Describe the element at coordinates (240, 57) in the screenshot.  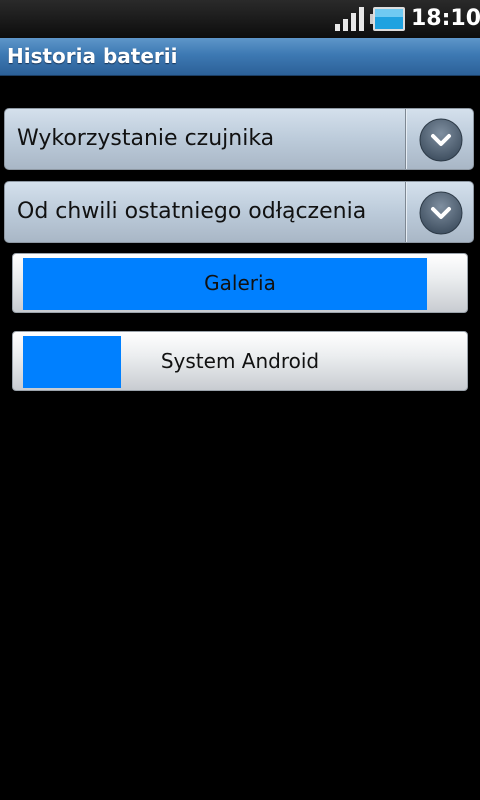
I see `title-bar: Historia baterii` at that location.